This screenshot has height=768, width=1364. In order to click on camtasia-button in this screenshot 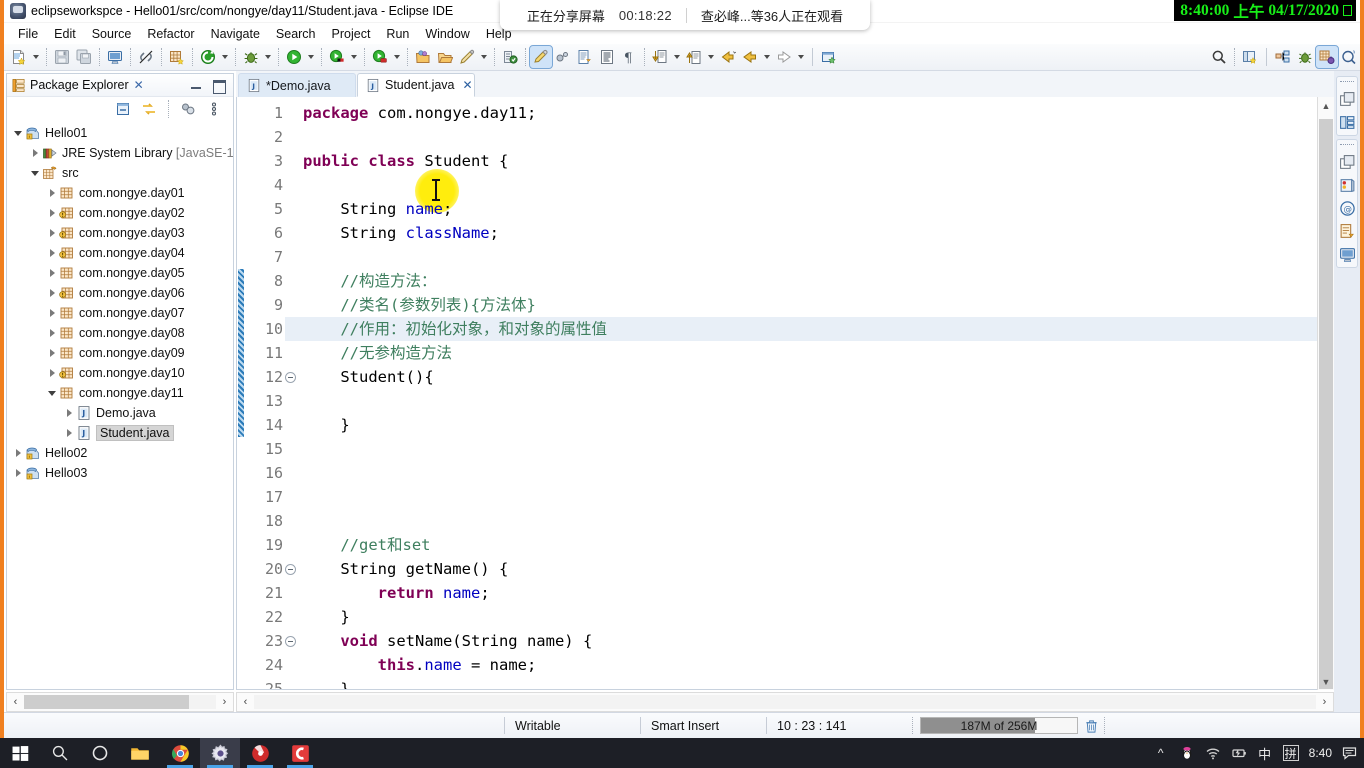, I will do `click(300, 753)`.